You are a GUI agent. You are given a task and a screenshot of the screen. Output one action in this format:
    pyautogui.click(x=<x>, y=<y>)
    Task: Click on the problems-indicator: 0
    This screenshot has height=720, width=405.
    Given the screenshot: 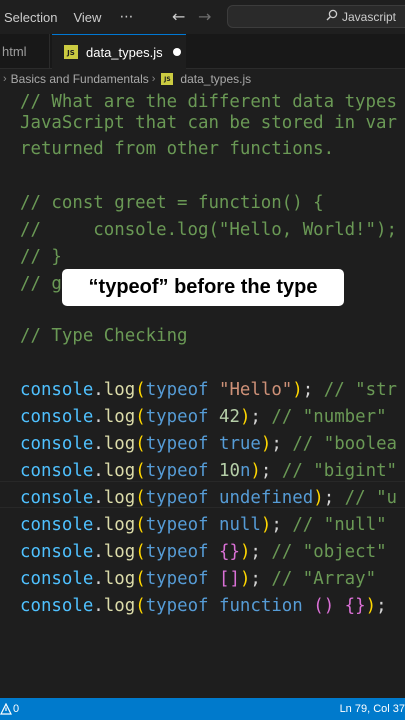 What is the action you would take?
    pyautogui.click(x=9, y=709)
    